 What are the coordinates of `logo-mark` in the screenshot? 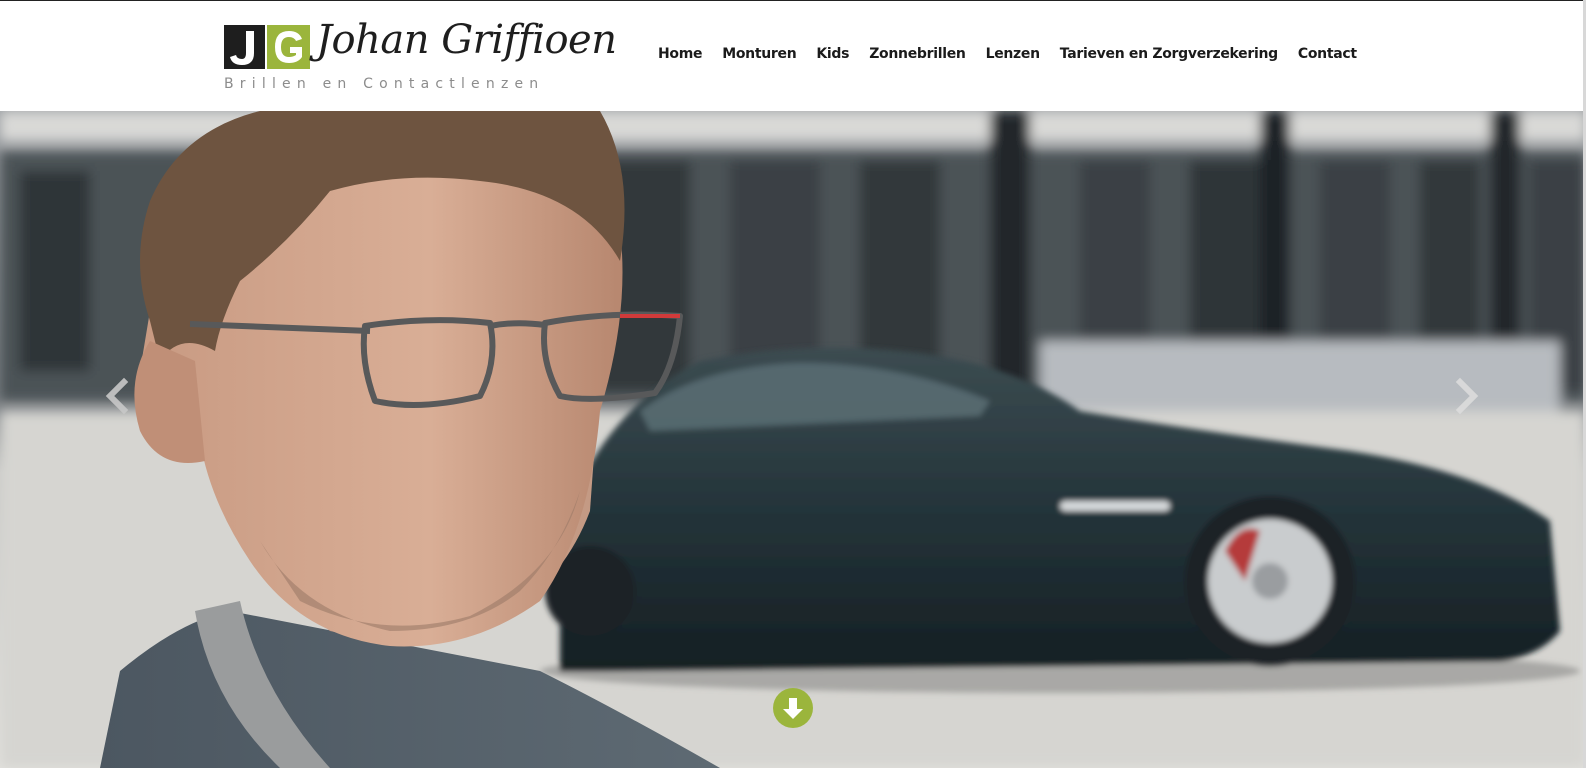 It's located at (267, 47).